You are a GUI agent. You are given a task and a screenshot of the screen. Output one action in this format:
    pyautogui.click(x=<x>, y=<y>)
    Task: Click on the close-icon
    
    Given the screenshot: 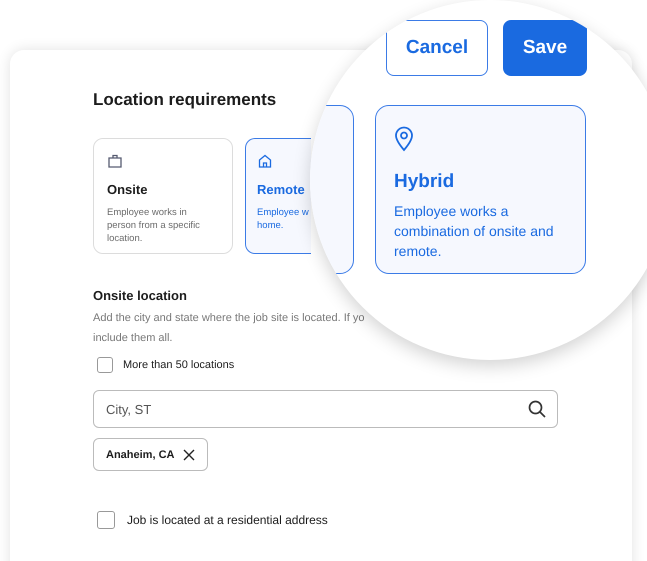 What is the action you would take?
    pyautogui.click(x=189, y=454)
    